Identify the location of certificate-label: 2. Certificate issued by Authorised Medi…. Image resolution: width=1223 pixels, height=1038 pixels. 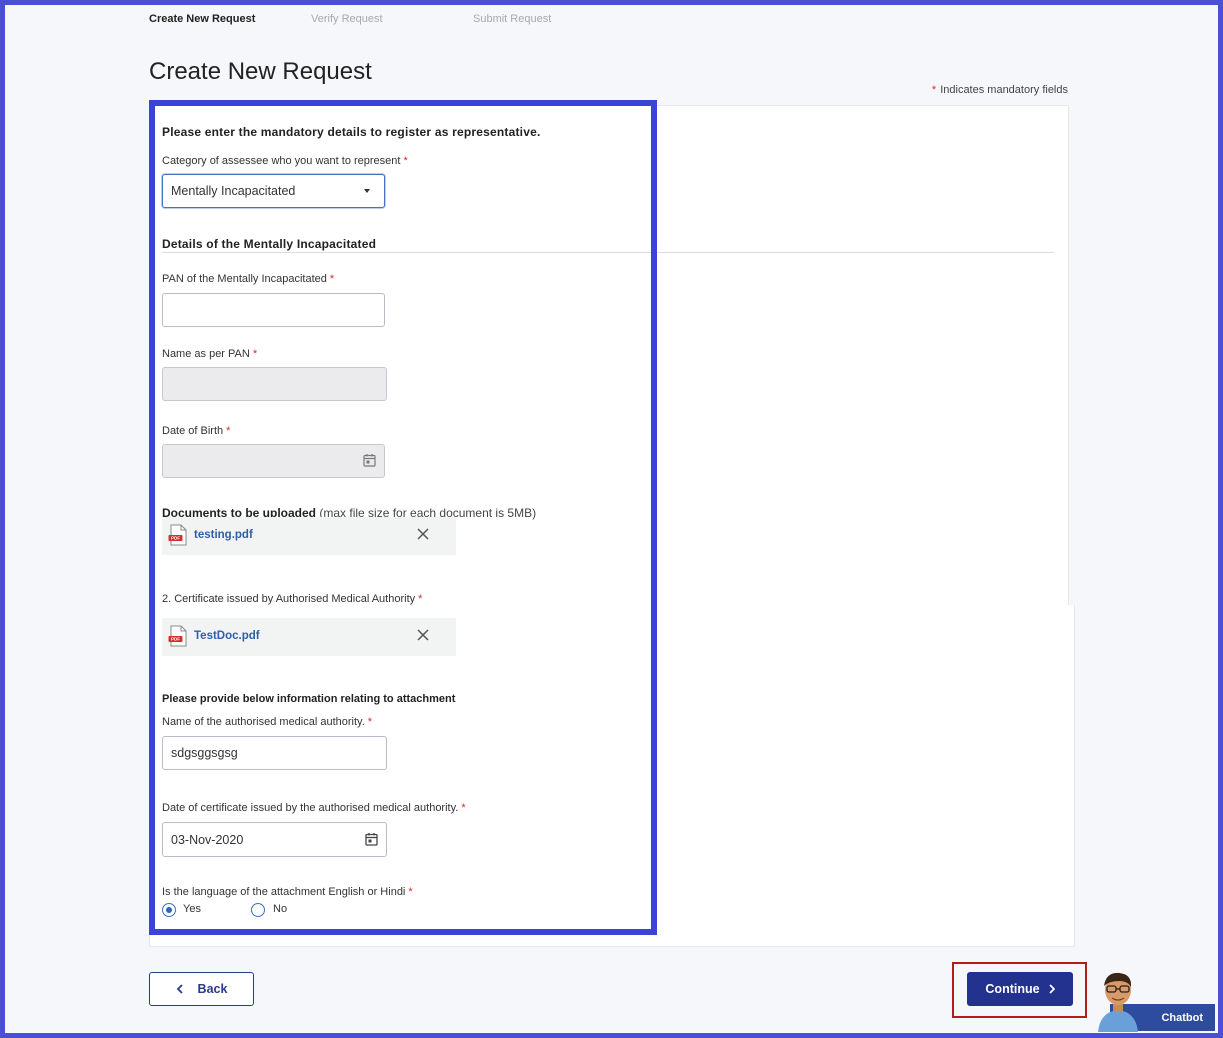
(292, 599).